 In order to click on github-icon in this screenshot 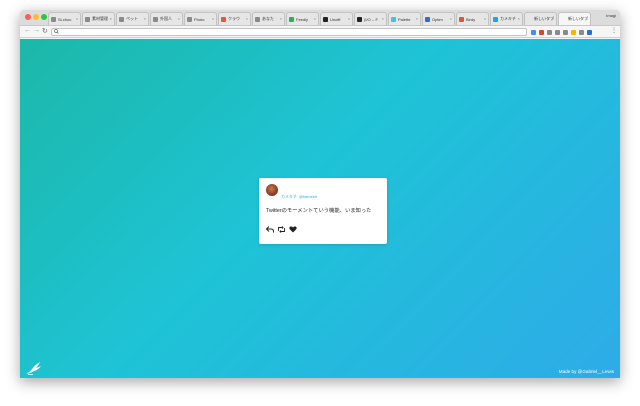, I will do `click(325, 19)`.